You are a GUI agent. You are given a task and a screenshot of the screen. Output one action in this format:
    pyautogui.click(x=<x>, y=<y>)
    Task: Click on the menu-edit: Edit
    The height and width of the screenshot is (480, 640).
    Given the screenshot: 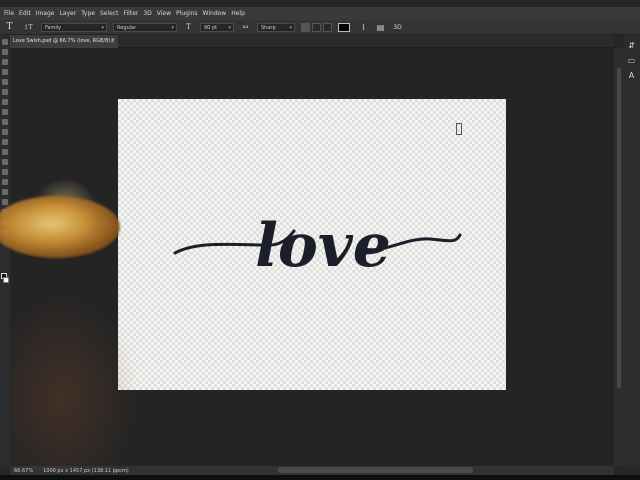 What is the action you would take?
    pyautogui.click(x=25, y=13)
    